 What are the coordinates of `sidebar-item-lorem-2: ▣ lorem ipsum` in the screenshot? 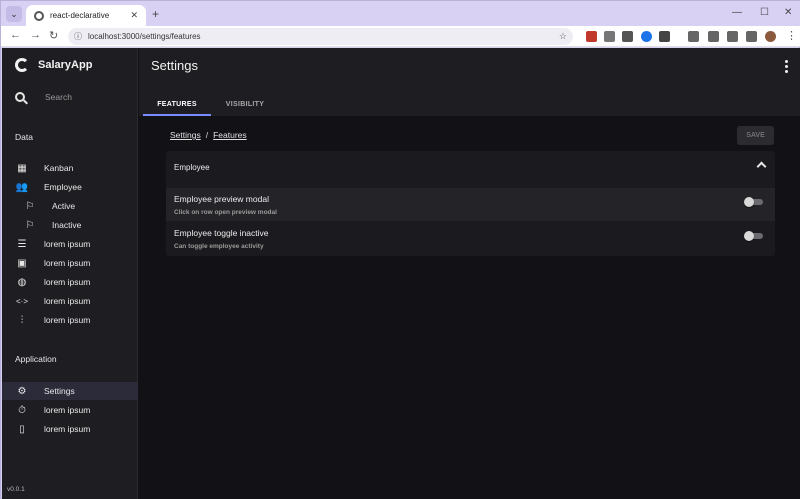 It's located at (70, 263).